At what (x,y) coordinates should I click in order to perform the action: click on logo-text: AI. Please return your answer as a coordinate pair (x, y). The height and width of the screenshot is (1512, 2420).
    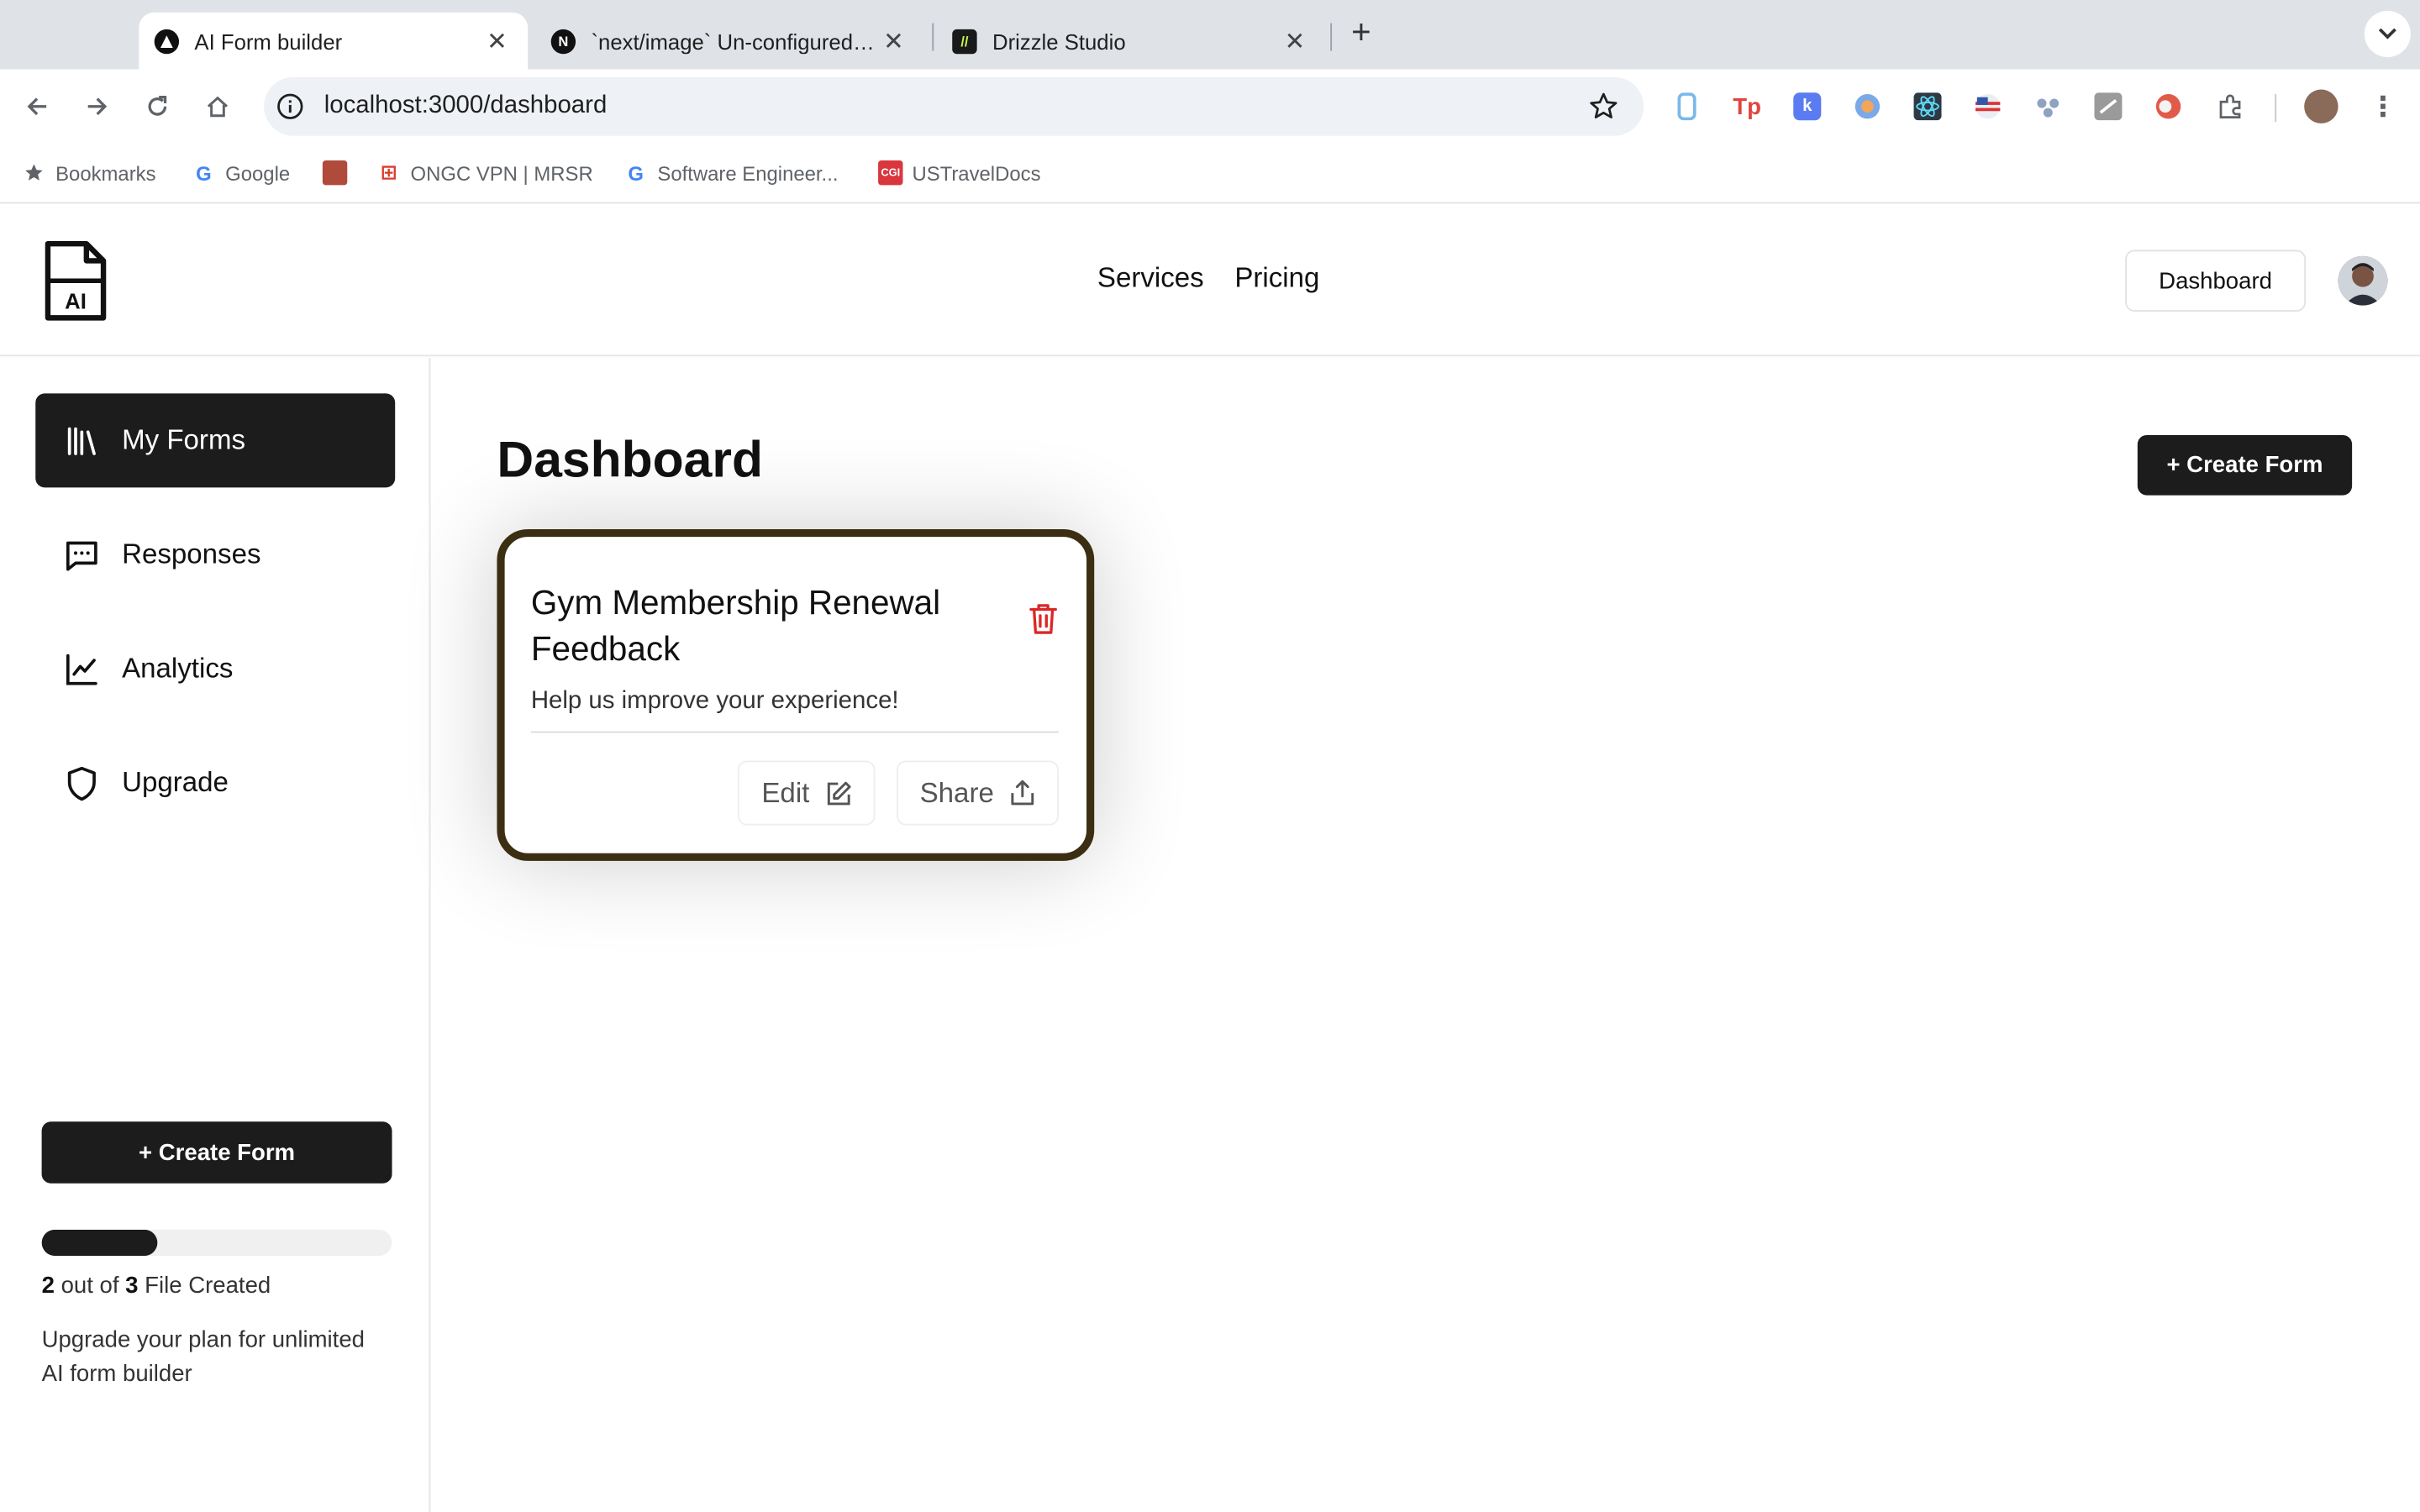
    Looking at the image, I should click on (76, 301).